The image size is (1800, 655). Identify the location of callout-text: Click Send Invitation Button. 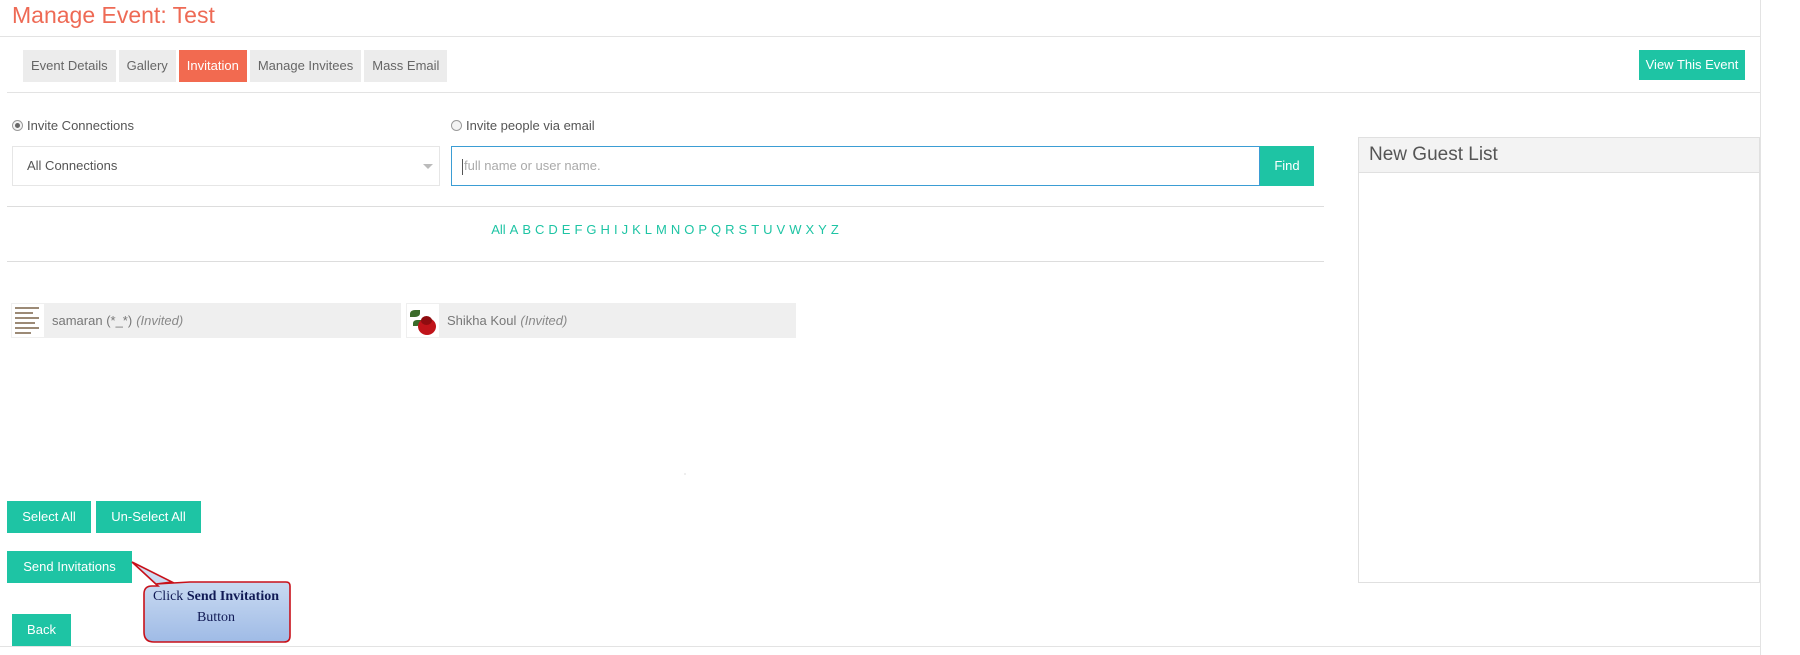
(216, 607).